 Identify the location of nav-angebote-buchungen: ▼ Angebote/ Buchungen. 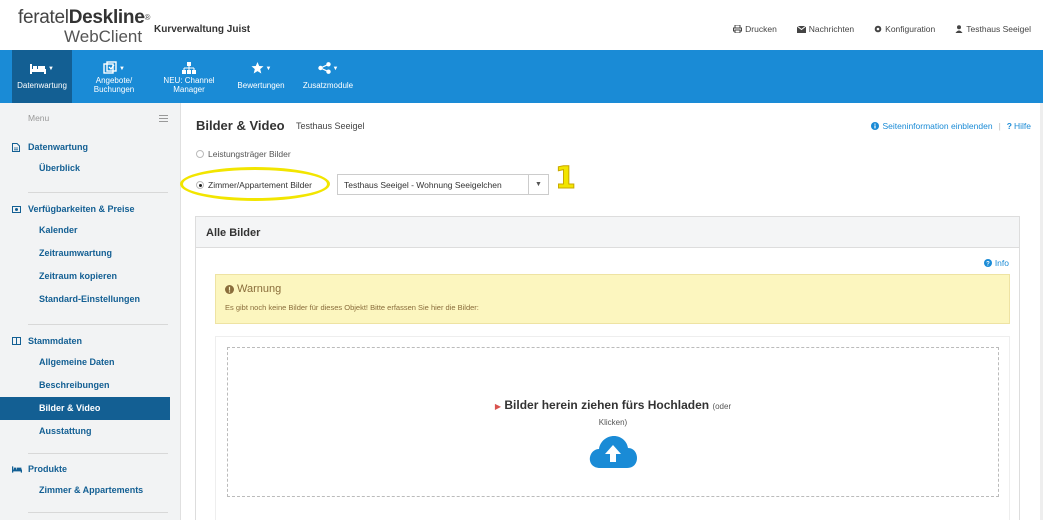
(114, 76).